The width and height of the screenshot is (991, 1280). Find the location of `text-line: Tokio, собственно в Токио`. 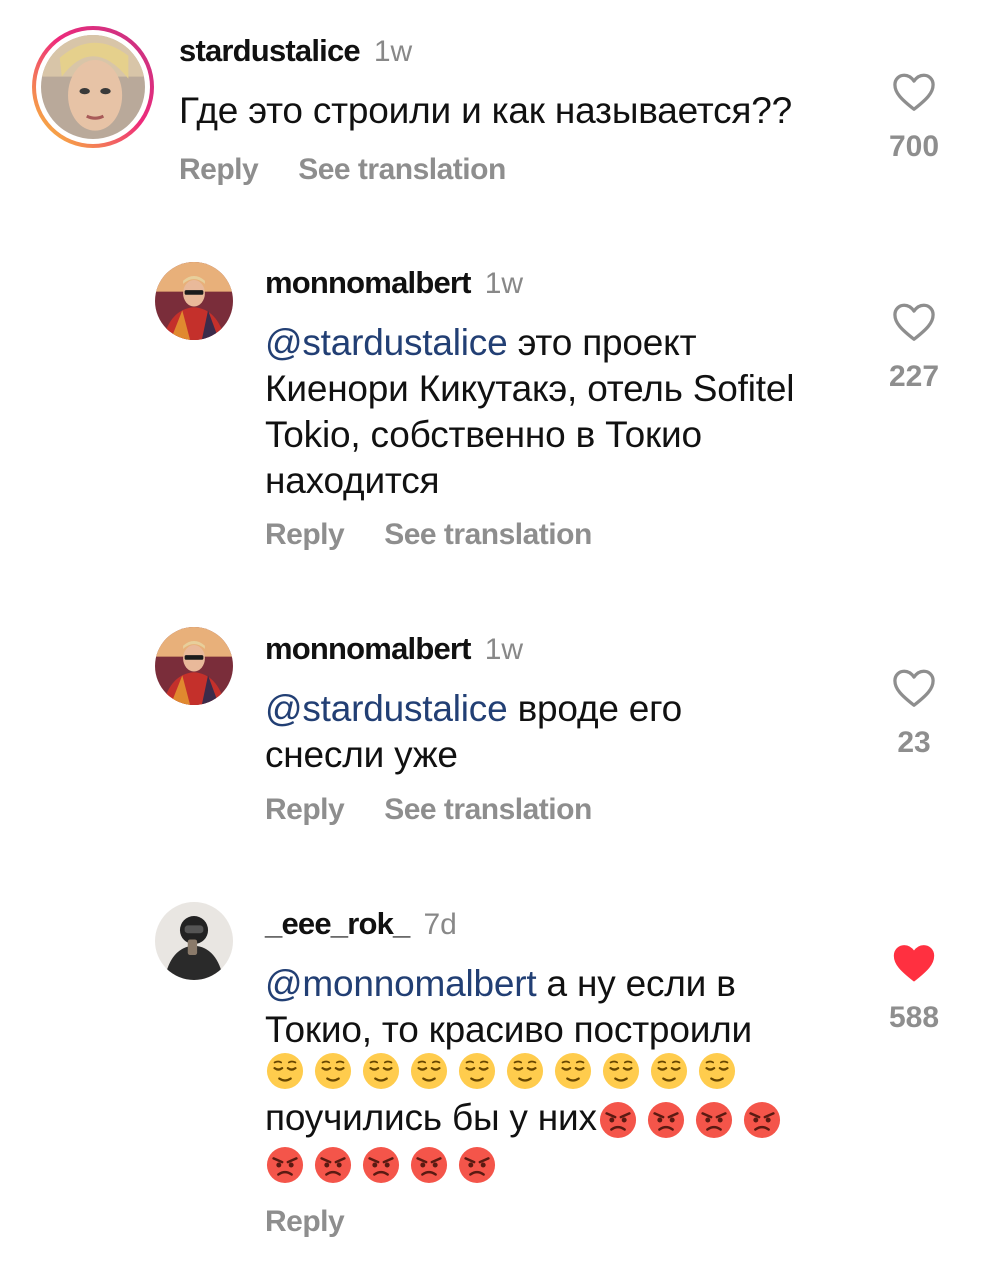

text-line: Tokio, собственно в Токио is located at coordinates (483, 434).